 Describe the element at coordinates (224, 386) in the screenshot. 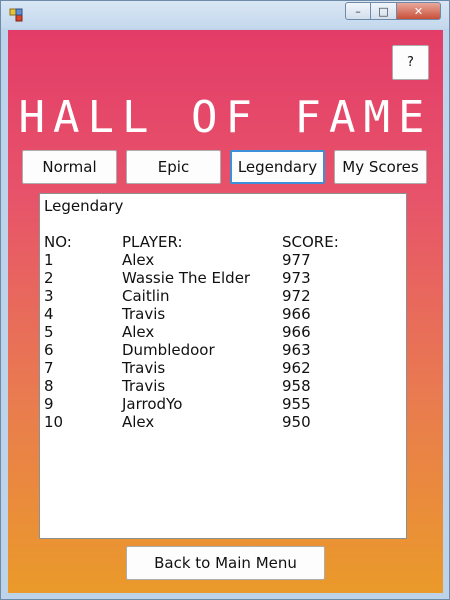

I see `list-item: 8 Travis 958` at that location.